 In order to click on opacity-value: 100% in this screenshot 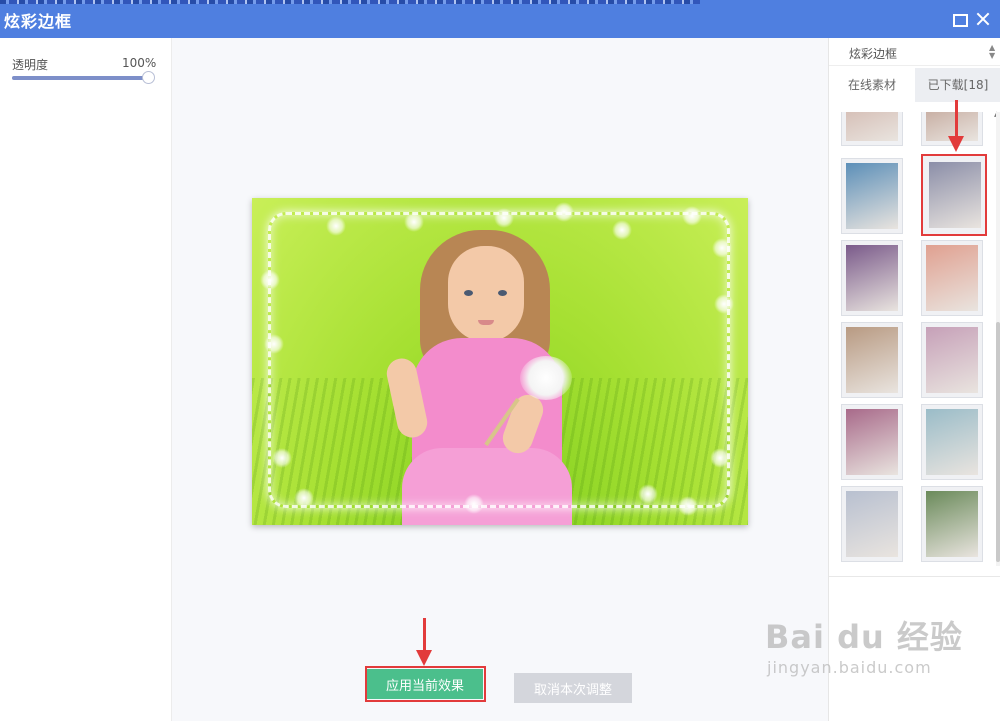, I will do `click(139, 63)`.